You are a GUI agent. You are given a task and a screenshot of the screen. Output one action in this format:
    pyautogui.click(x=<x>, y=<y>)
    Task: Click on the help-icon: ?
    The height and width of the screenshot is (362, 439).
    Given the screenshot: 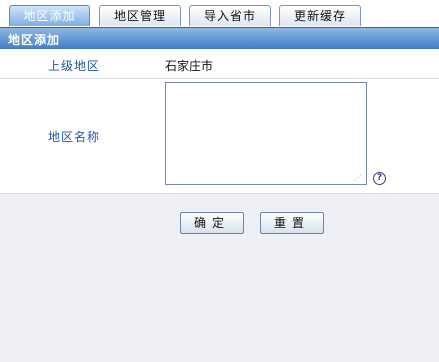 What is the action you would take?
    pyautogui.click(x=379, y=178)
    